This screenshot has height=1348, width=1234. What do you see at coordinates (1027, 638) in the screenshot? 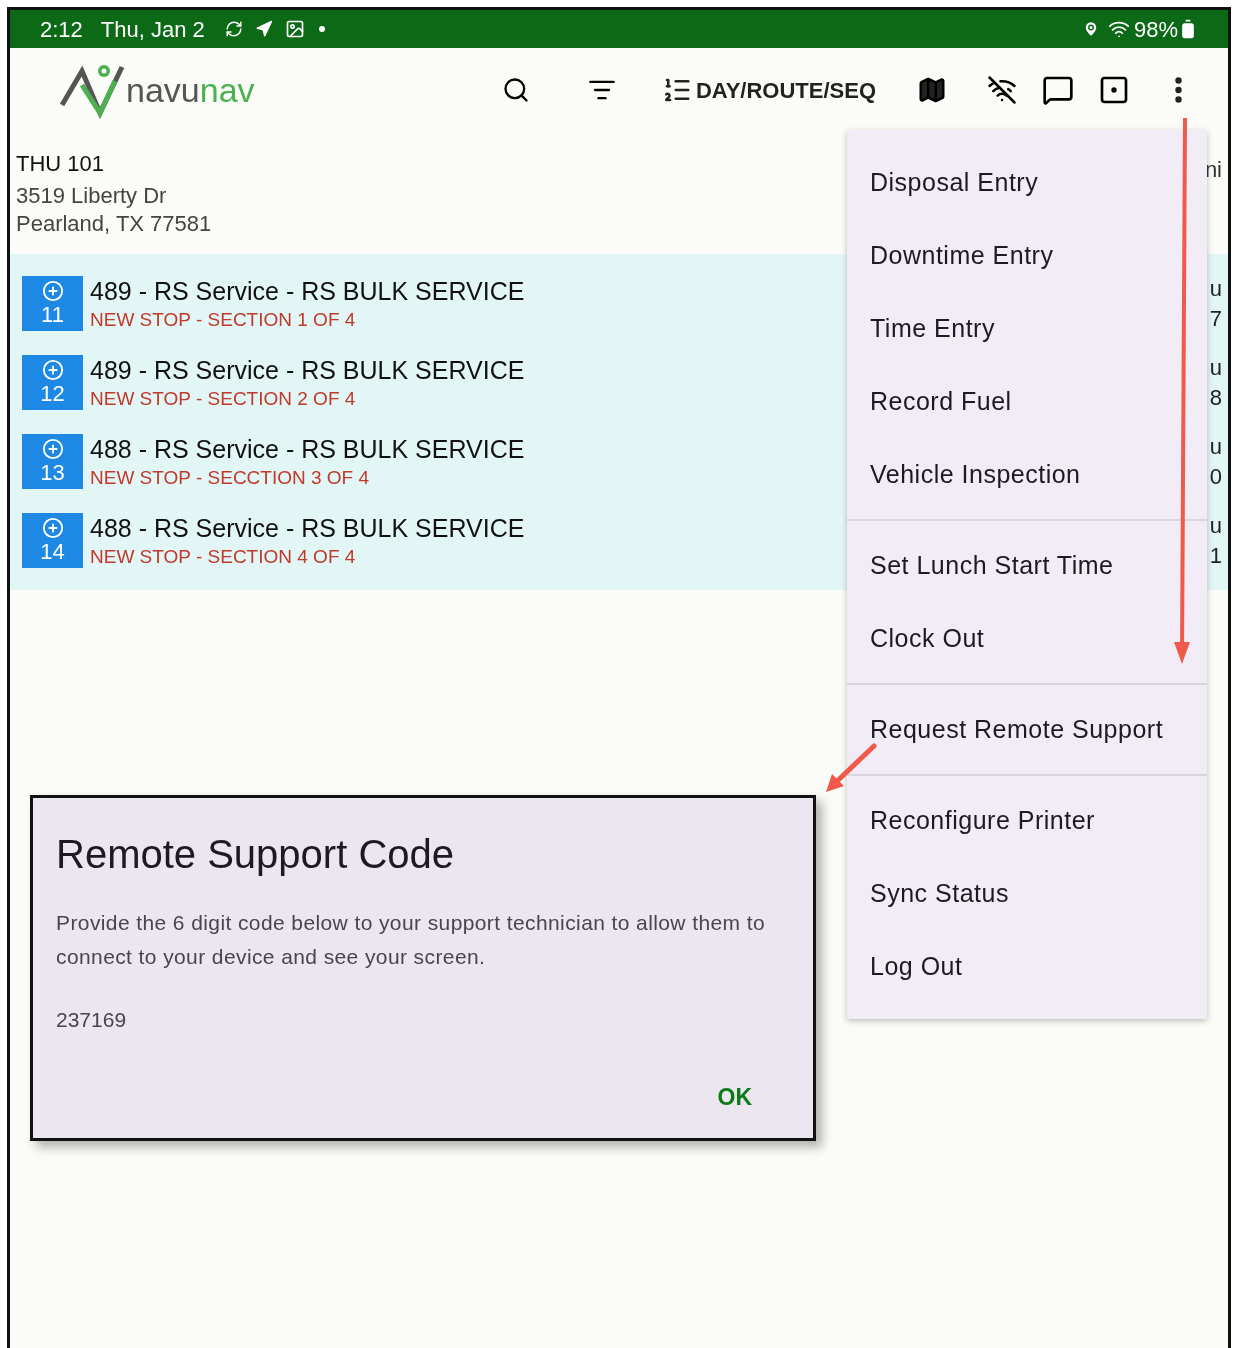
I see `menu-item: Clock Out` at bounding box center [1027, 638].